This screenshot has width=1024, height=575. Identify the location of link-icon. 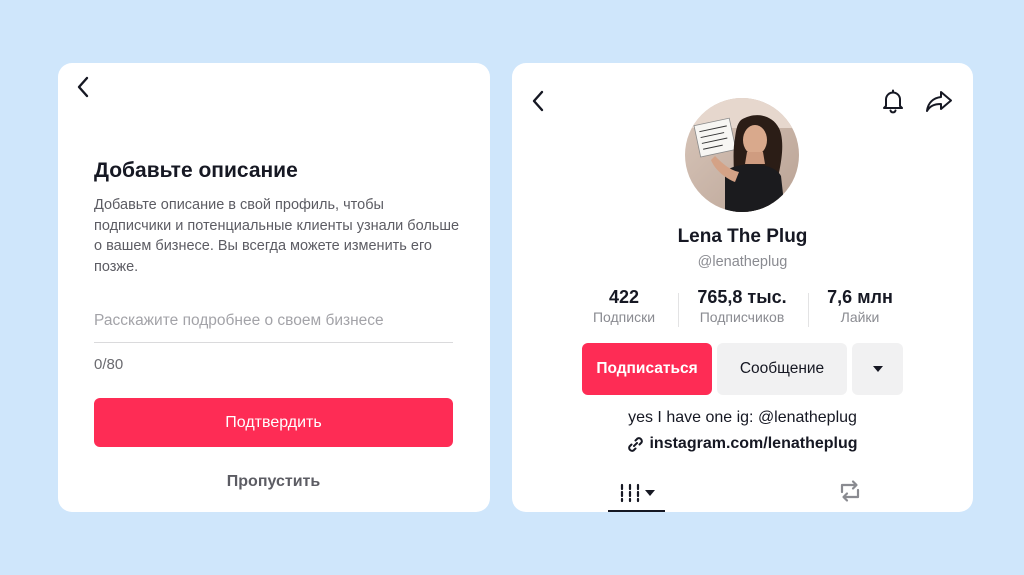
(636, 444).